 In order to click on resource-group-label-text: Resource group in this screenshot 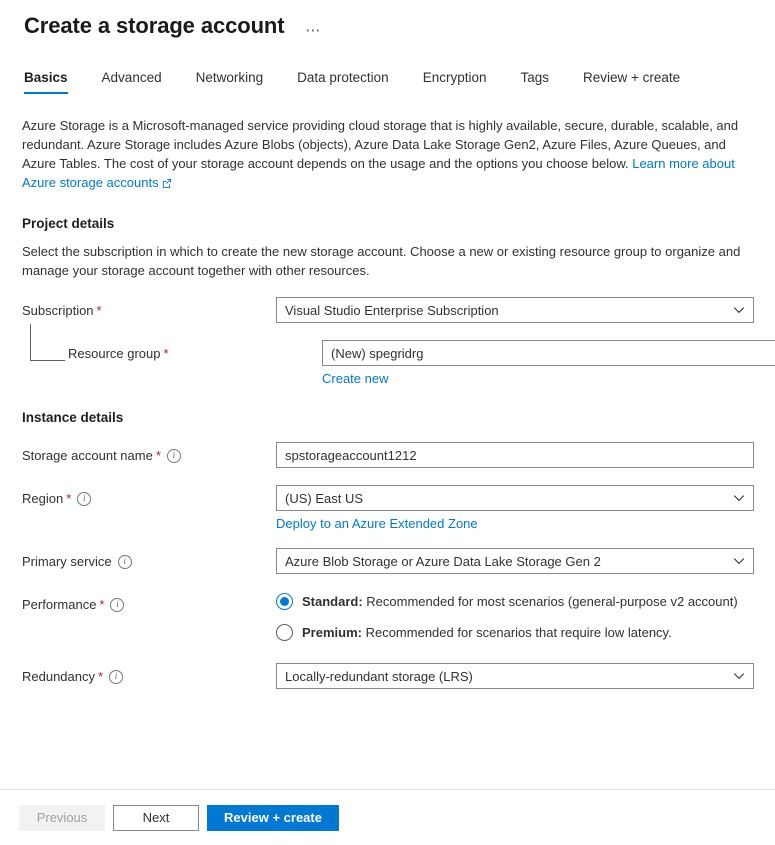, I will do `click(114, 353)`.